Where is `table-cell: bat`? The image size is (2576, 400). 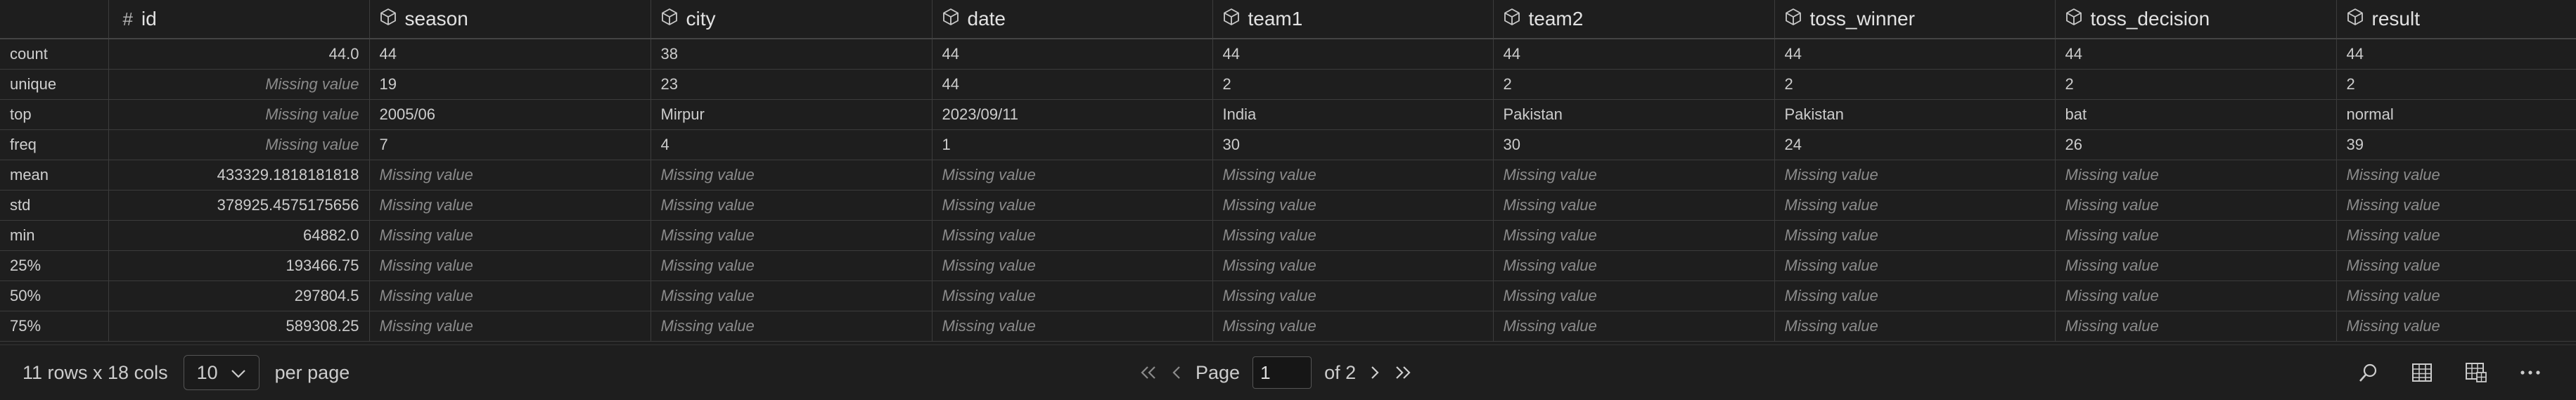
table-cell: bat is located at coordinates (2196, 114).